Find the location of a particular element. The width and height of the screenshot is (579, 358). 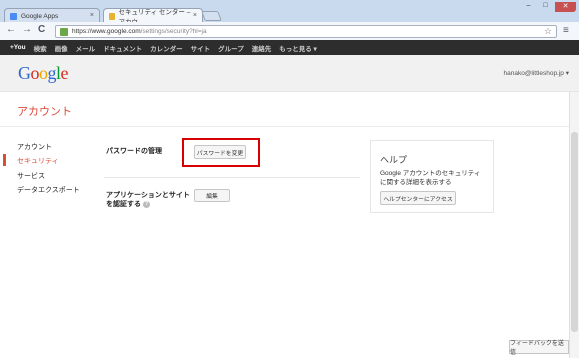

url-path: /settings/security?hl=ja is located at coordinates (173, 31).